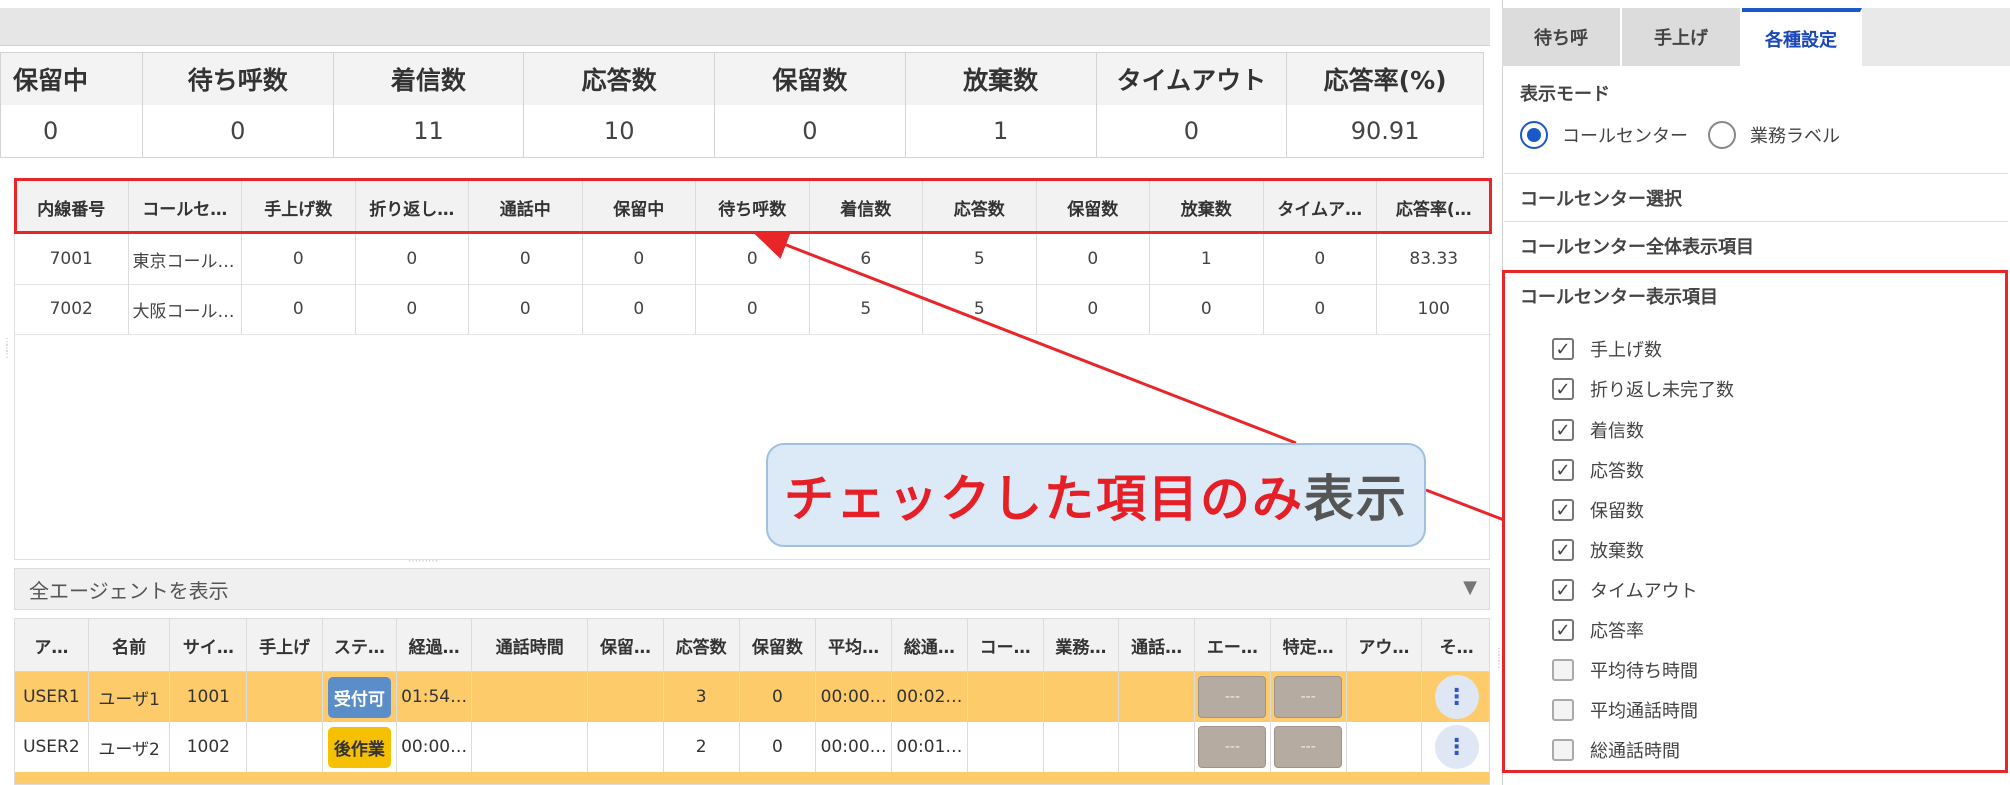 This screenshot has height=785, width=2010. I want to click on column-header: 名前, so click(130, 645).